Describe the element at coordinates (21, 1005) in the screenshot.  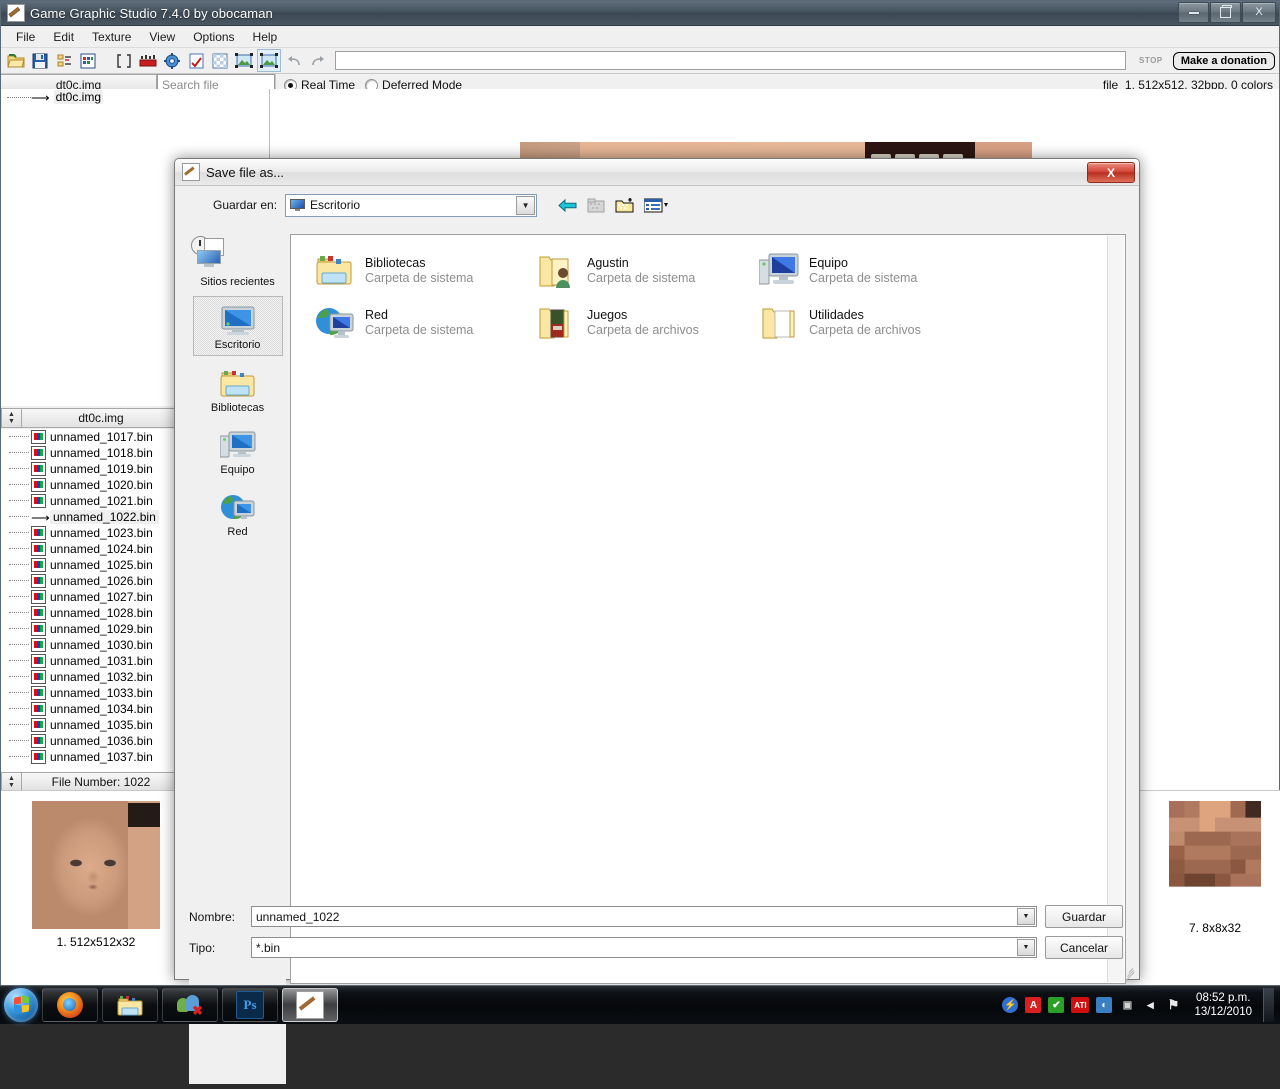
I see `start-button` at that location.